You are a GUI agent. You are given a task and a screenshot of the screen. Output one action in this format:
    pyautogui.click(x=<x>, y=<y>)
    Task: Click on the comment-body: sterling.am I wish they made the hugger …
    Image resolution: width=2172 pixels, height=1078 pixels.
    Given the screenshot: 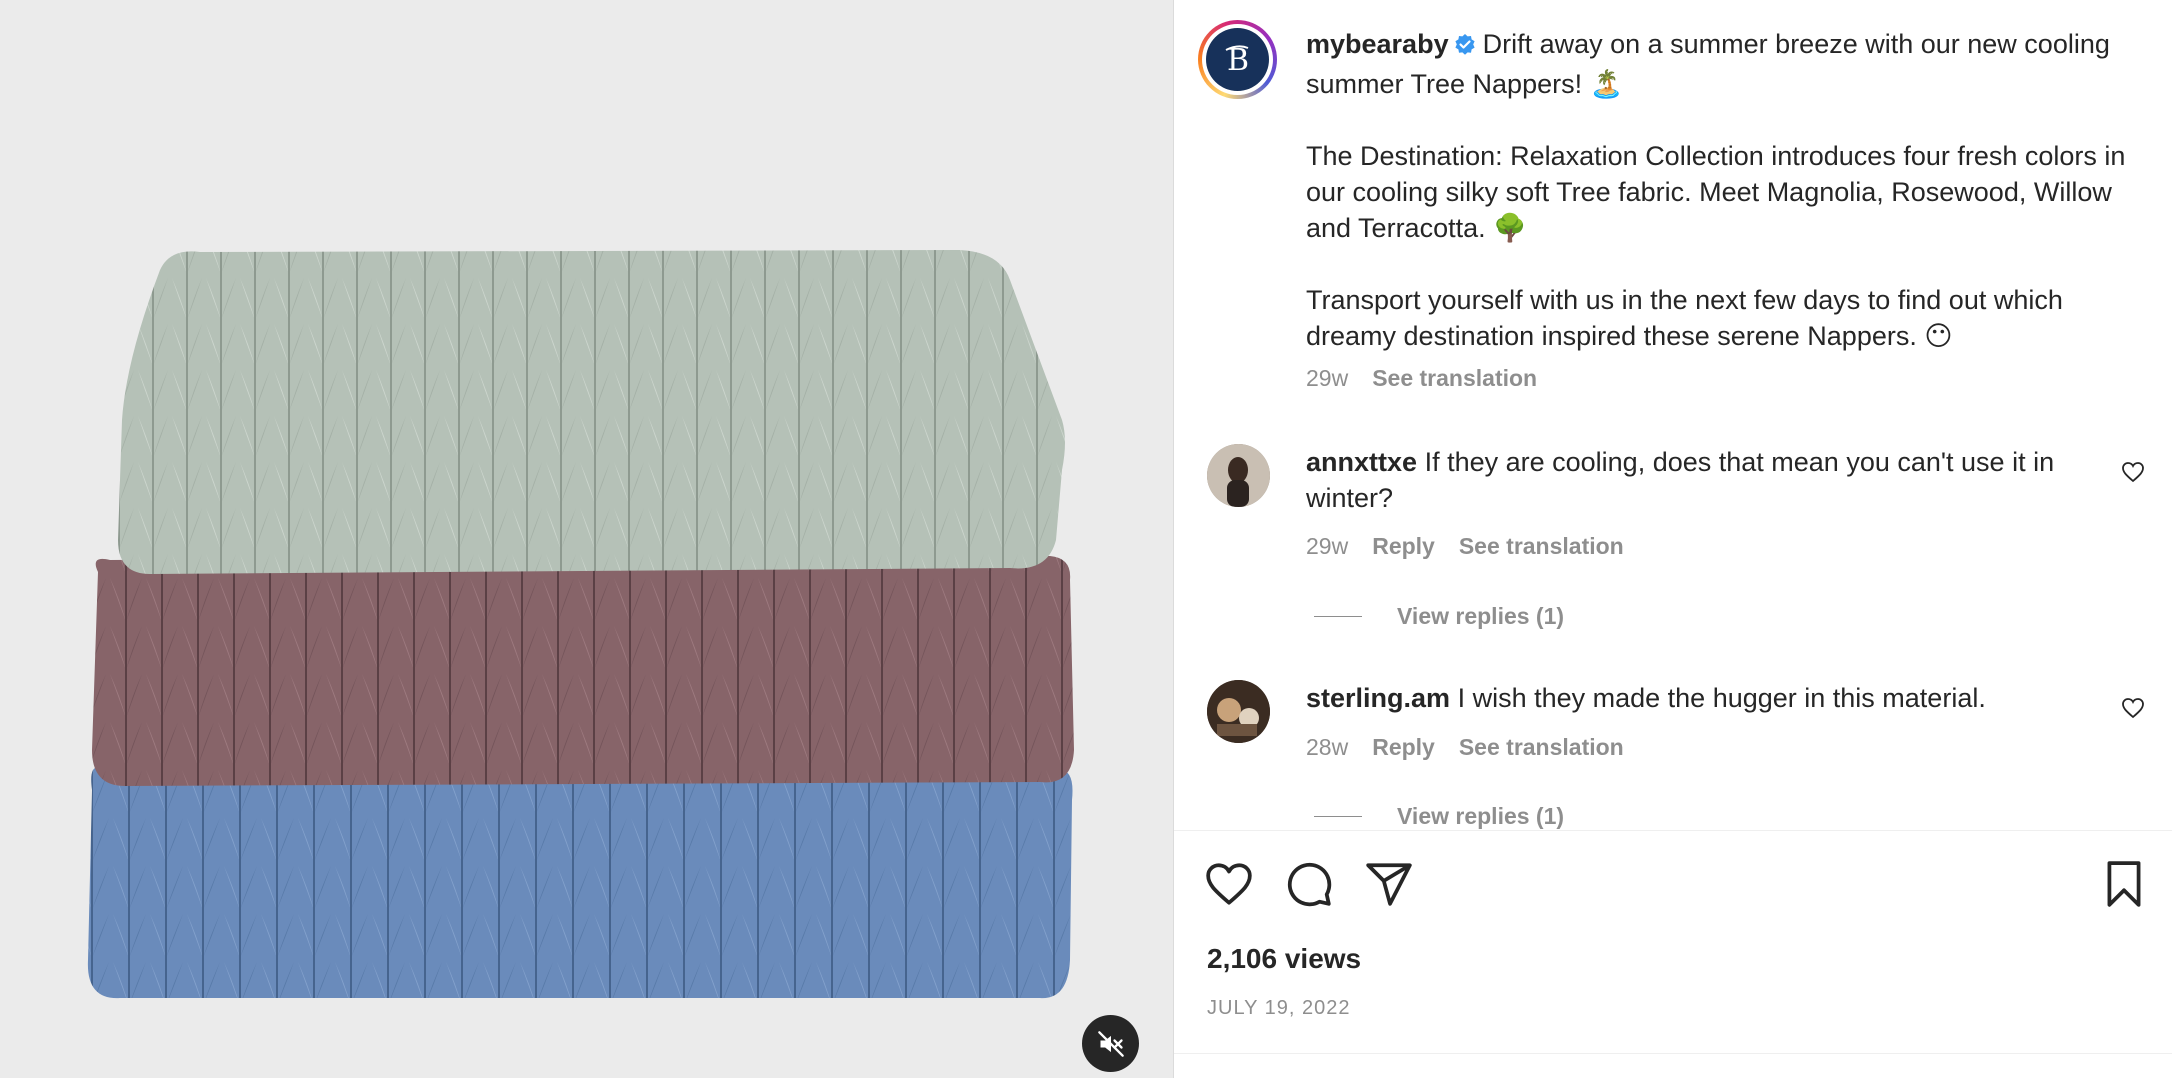 What is the action you would take?
    pyautogui.click(x=1696, y=698)
    